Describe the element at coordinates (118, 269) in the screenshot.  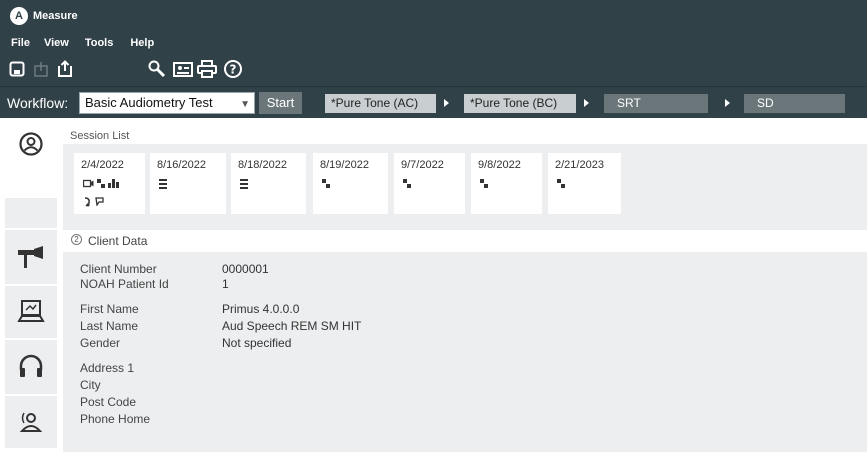
I see `field-label: Client Number` at that location.